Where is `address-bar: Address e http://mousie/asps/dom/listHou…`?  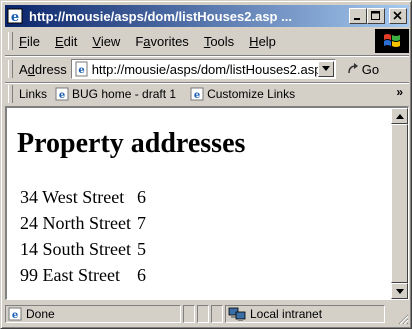
address-bar: Address e http://mousie/asps/dom/listHou… is located at coordinates (207, 68).